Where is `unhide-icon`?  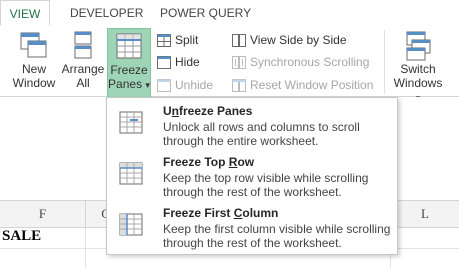
unhide-icon is located at coordinates (164, 85).